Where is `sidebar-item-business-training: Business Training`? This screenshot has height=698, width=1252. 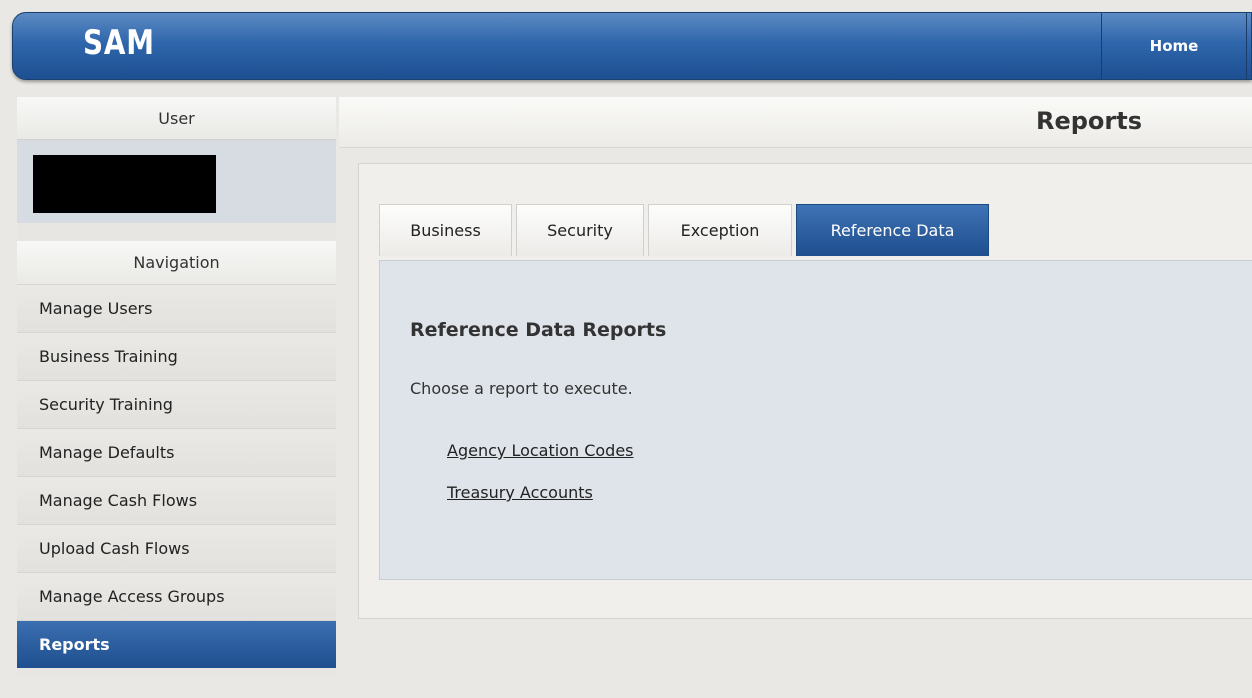
sidebar-item-business-training: Business Training is located at coordinates (176, 356).